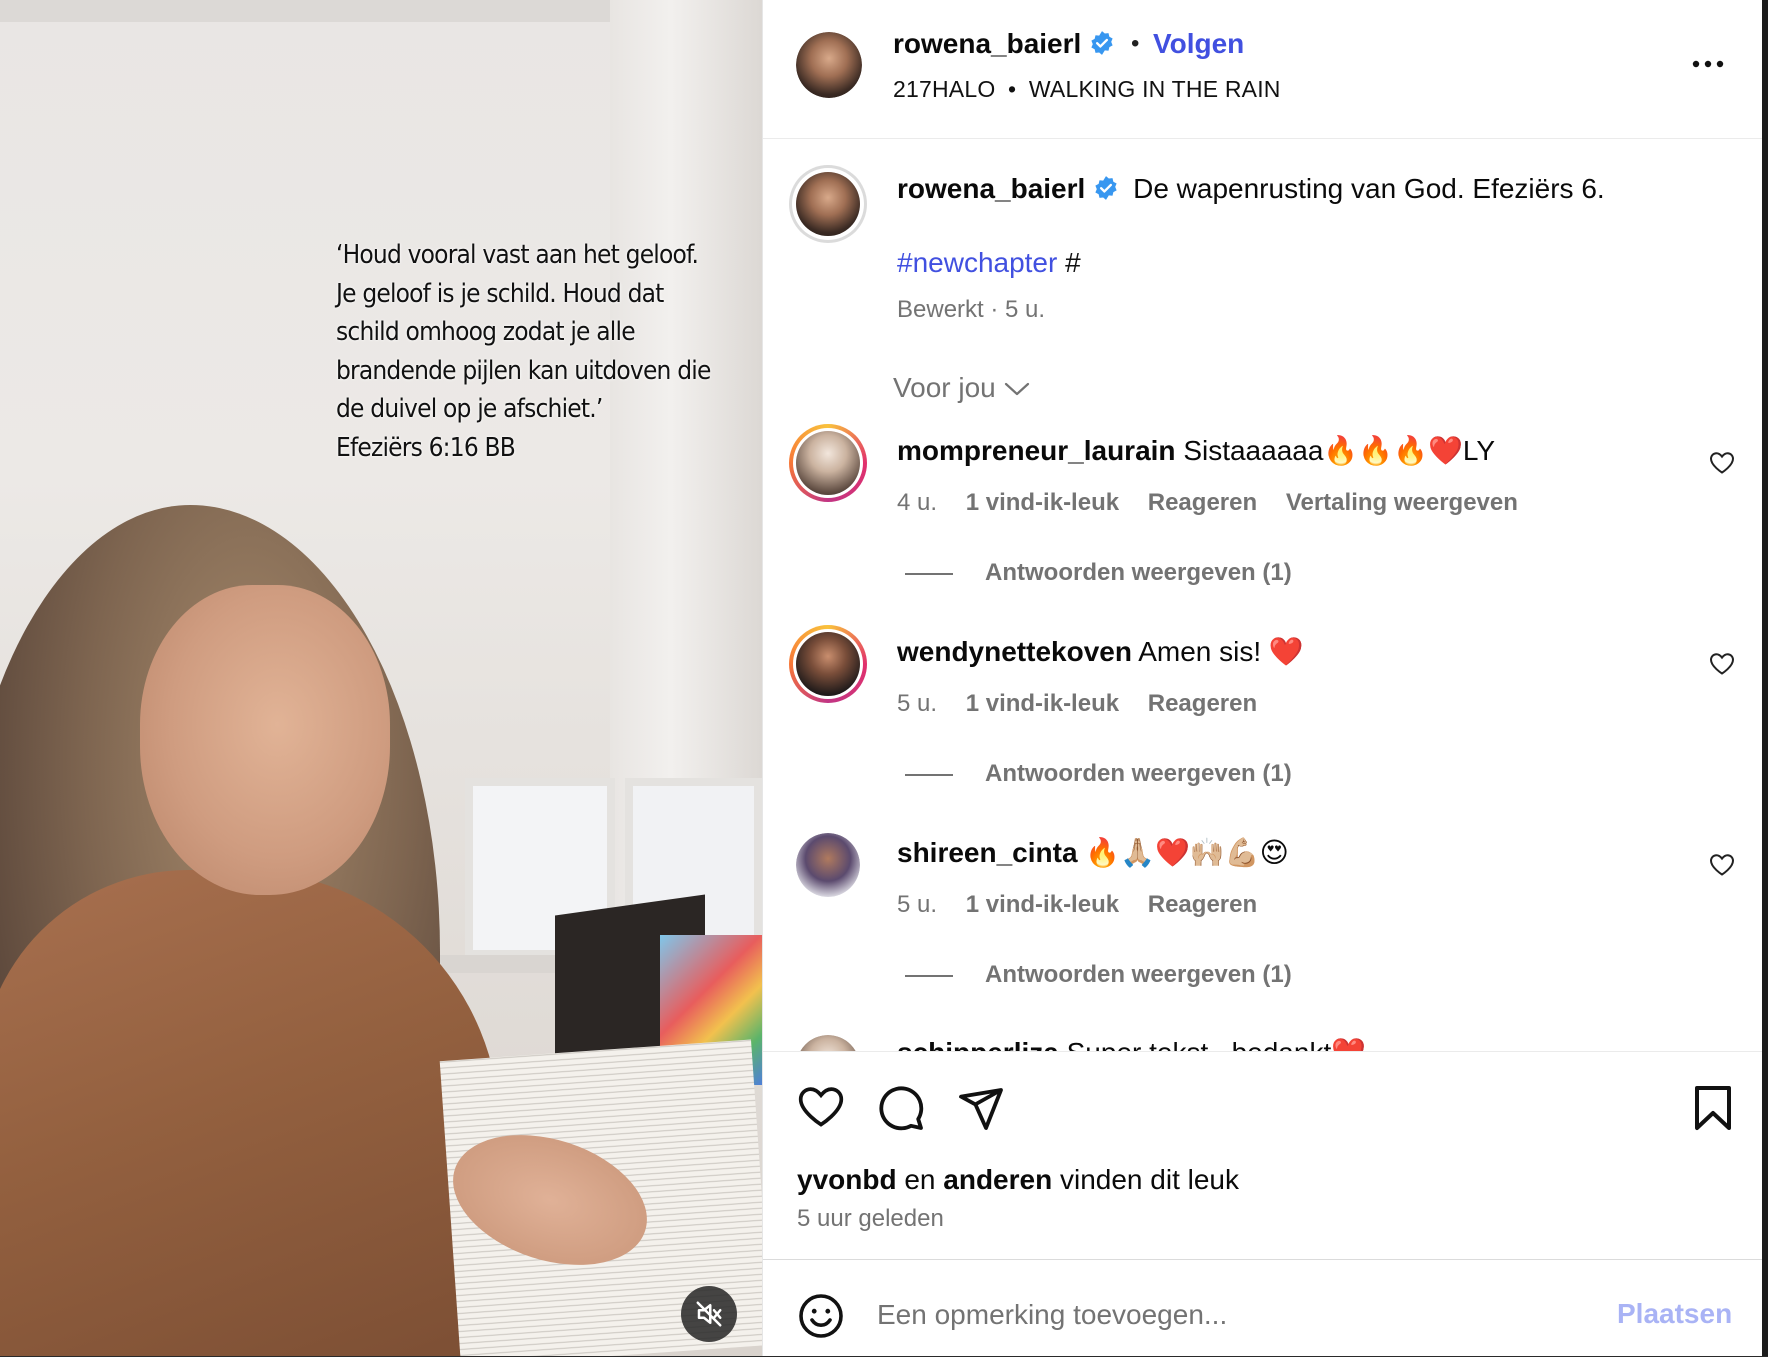 The image size is (1768, 1357). I want to click on comment-text: Sistaaaaaa🔥🔥🔥❤️LY, so click(1339, 450).